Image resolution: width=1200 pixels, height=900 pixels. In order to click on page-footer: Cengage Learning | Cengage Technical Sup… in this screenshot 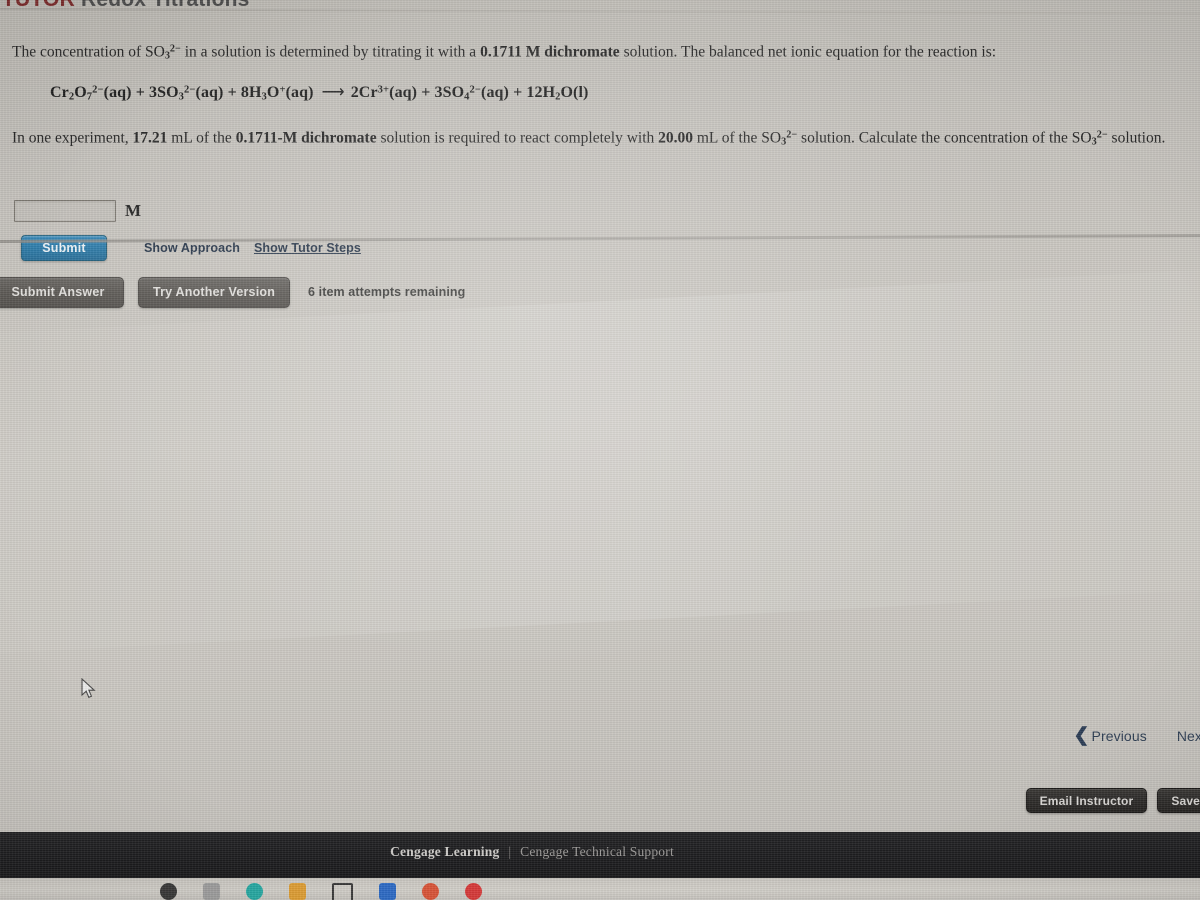, I will do `click(600, 855)`.